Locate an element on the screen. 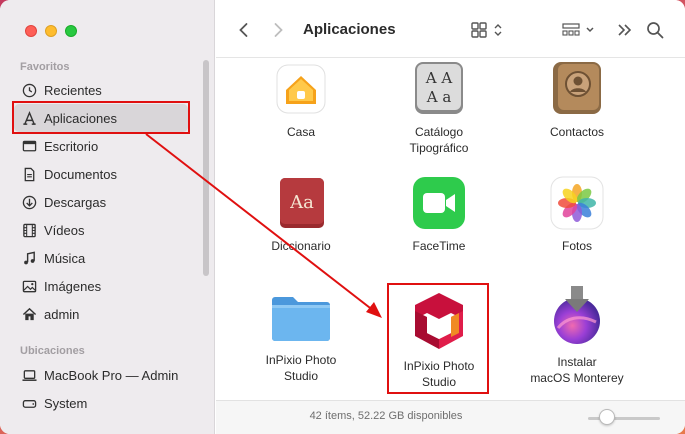  sidebar-item-documentos: Documentos is located at coordinates (101, 174).